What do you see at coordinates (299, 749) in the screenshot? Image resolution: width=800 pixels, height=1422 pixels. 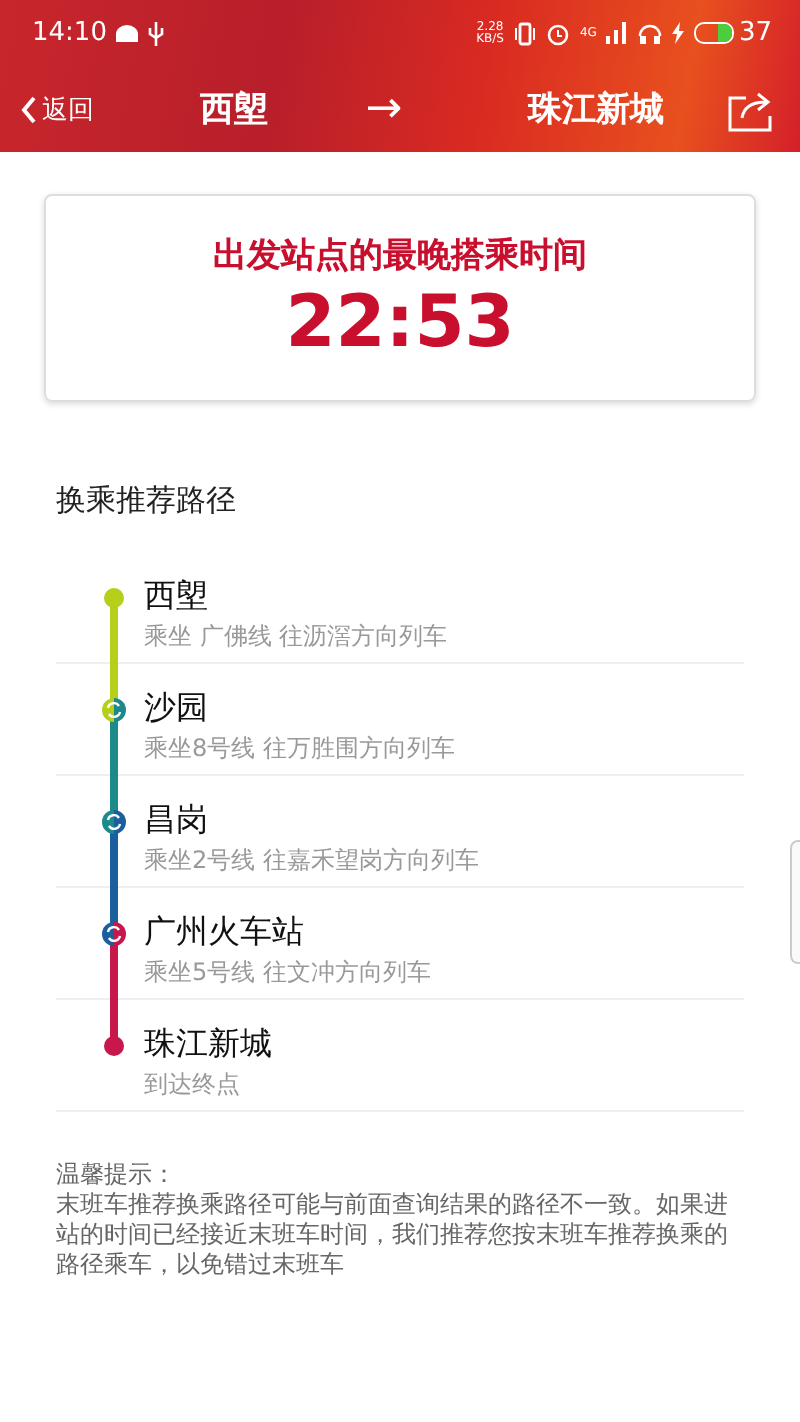 I see `ride-instruction: 乘坐8号线 往万胜围方向列车` at bounding box center [299, 749].